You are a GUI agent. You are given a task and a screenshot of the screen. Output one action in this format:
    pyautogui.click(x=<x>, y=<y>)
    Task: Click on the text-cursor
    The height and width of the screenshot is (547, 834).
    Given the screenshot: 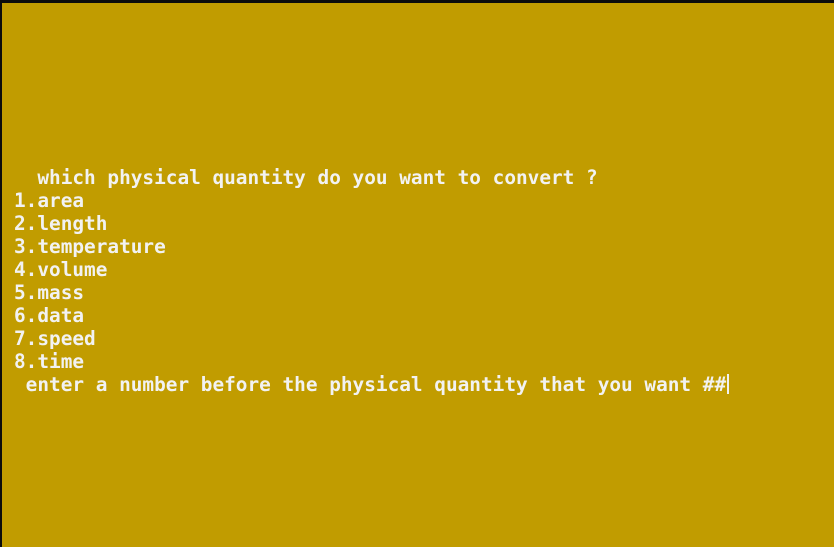 What is the action you would take?
    pyautogui.click(x=728, y=384)
    